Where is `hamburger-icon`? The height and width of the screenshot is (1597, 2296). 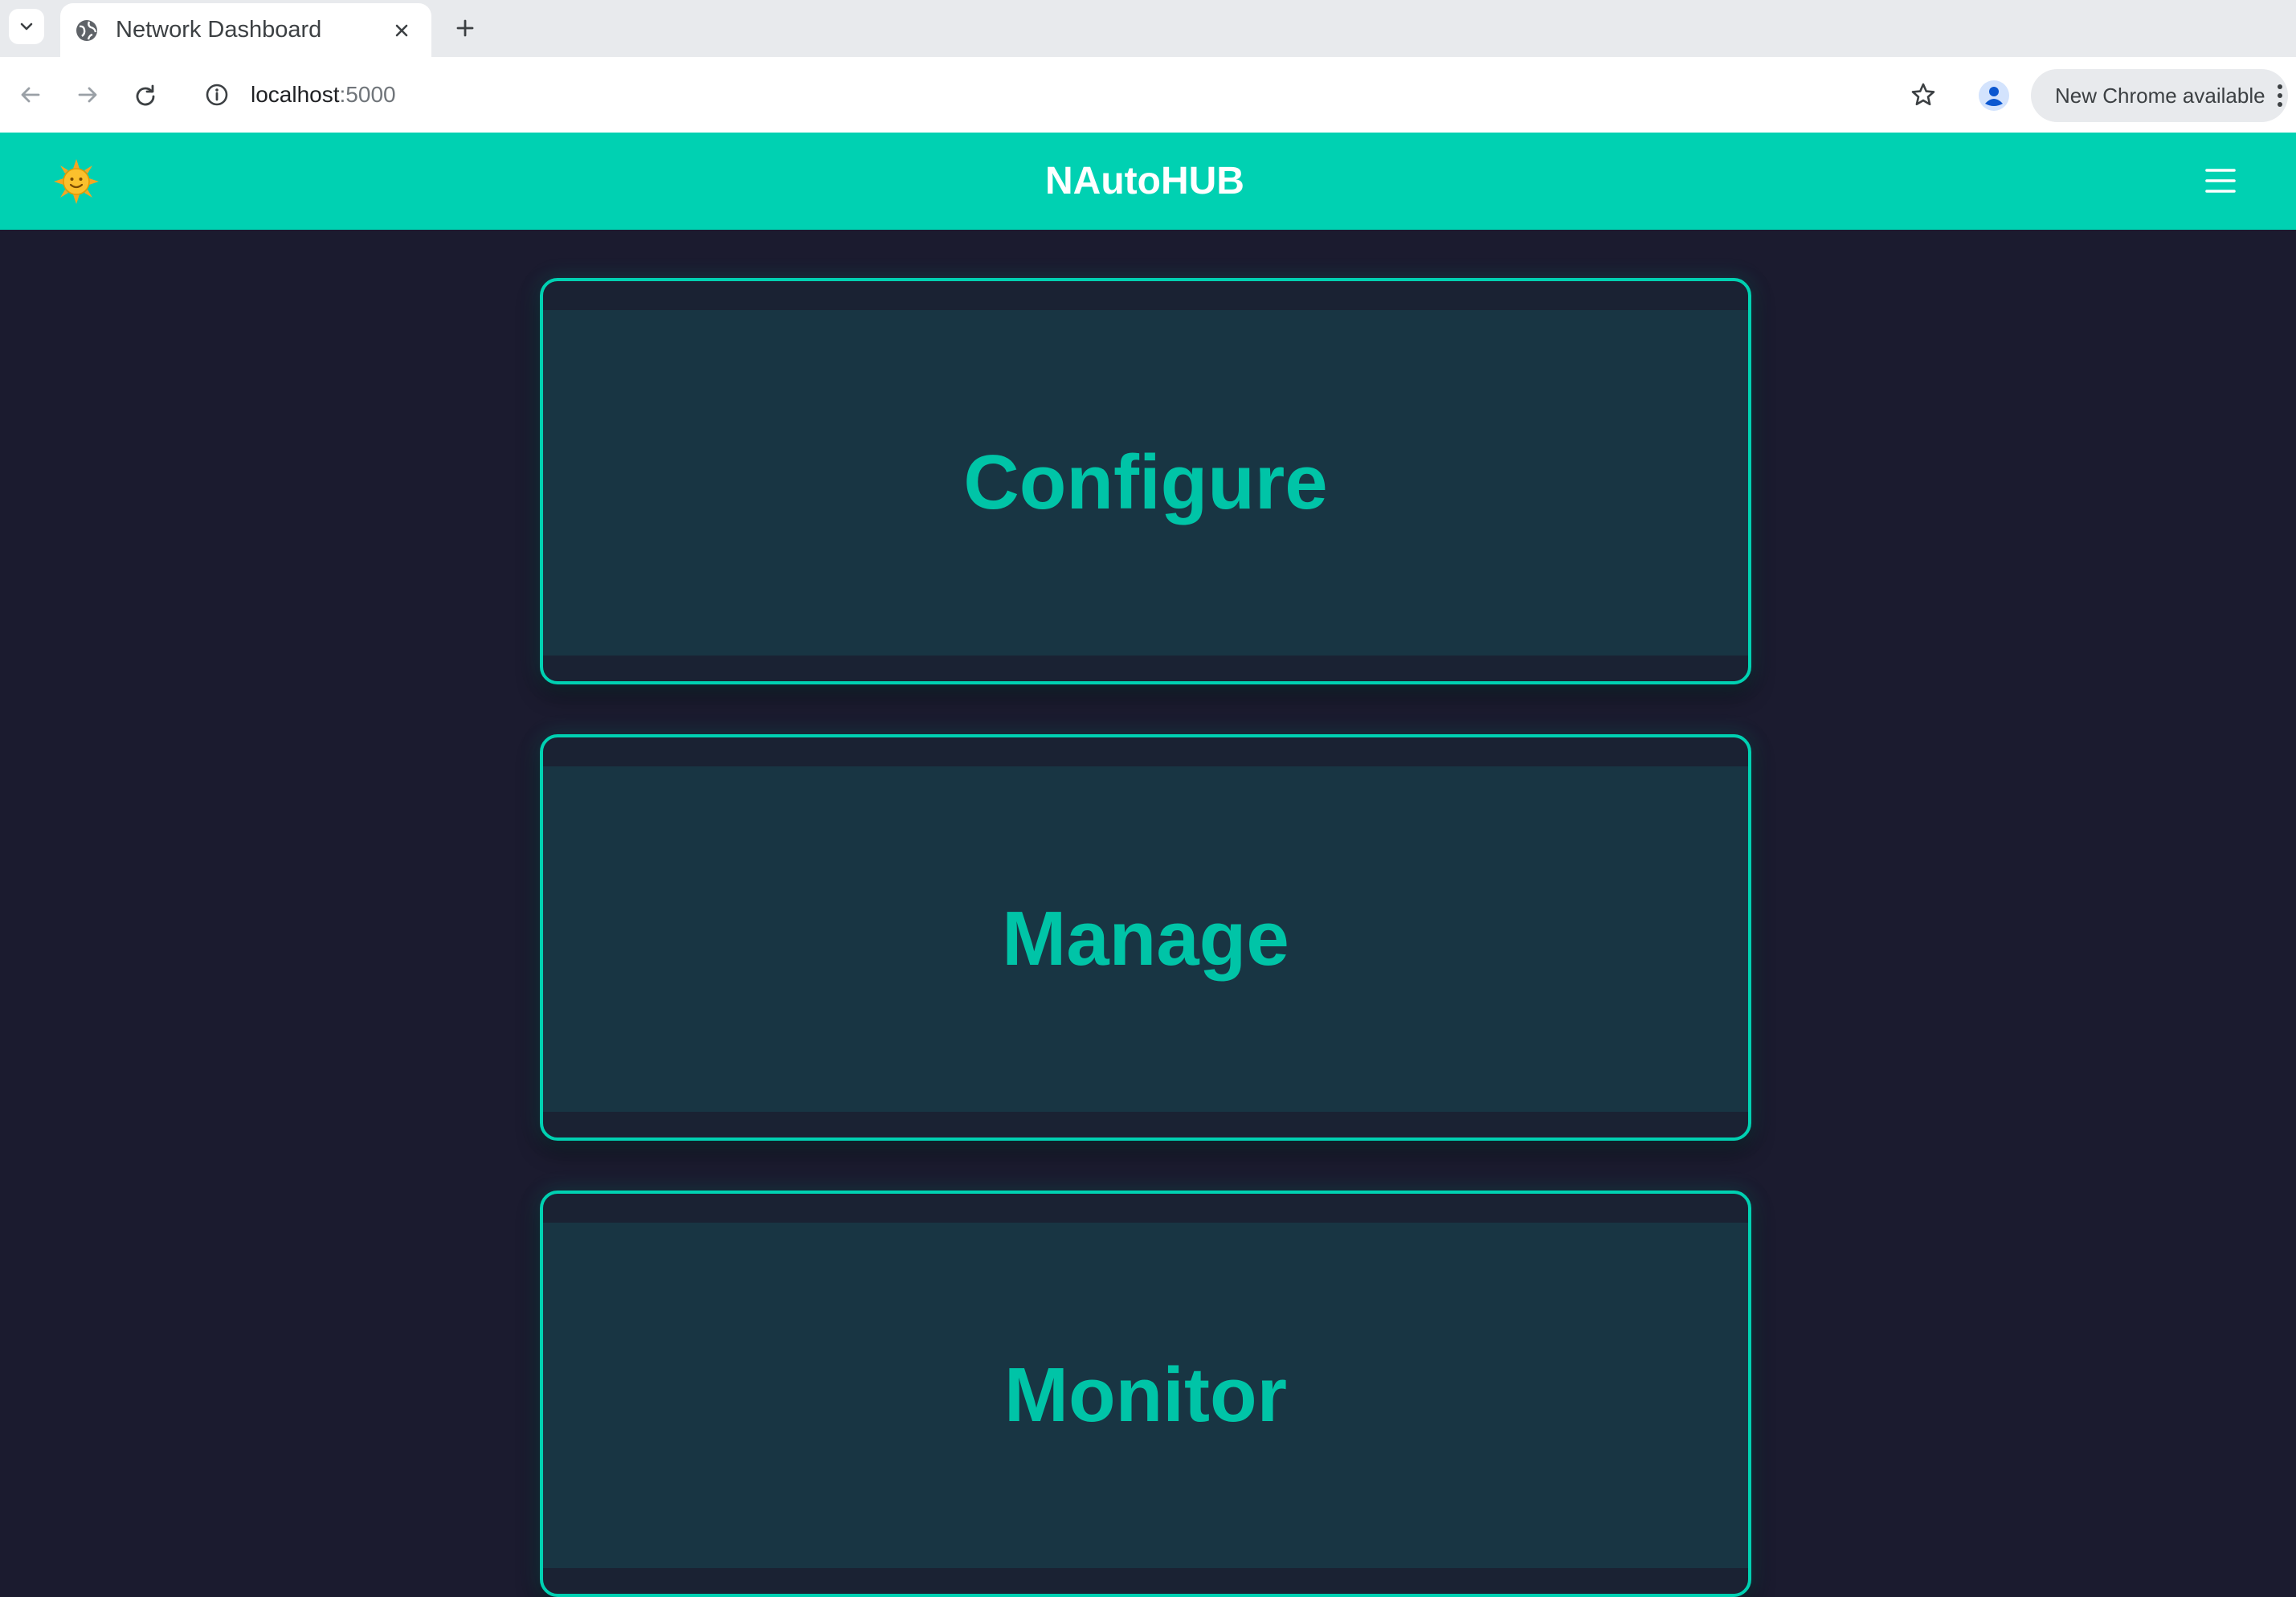
hamburger-icon is located at coordinates (2220, 181).